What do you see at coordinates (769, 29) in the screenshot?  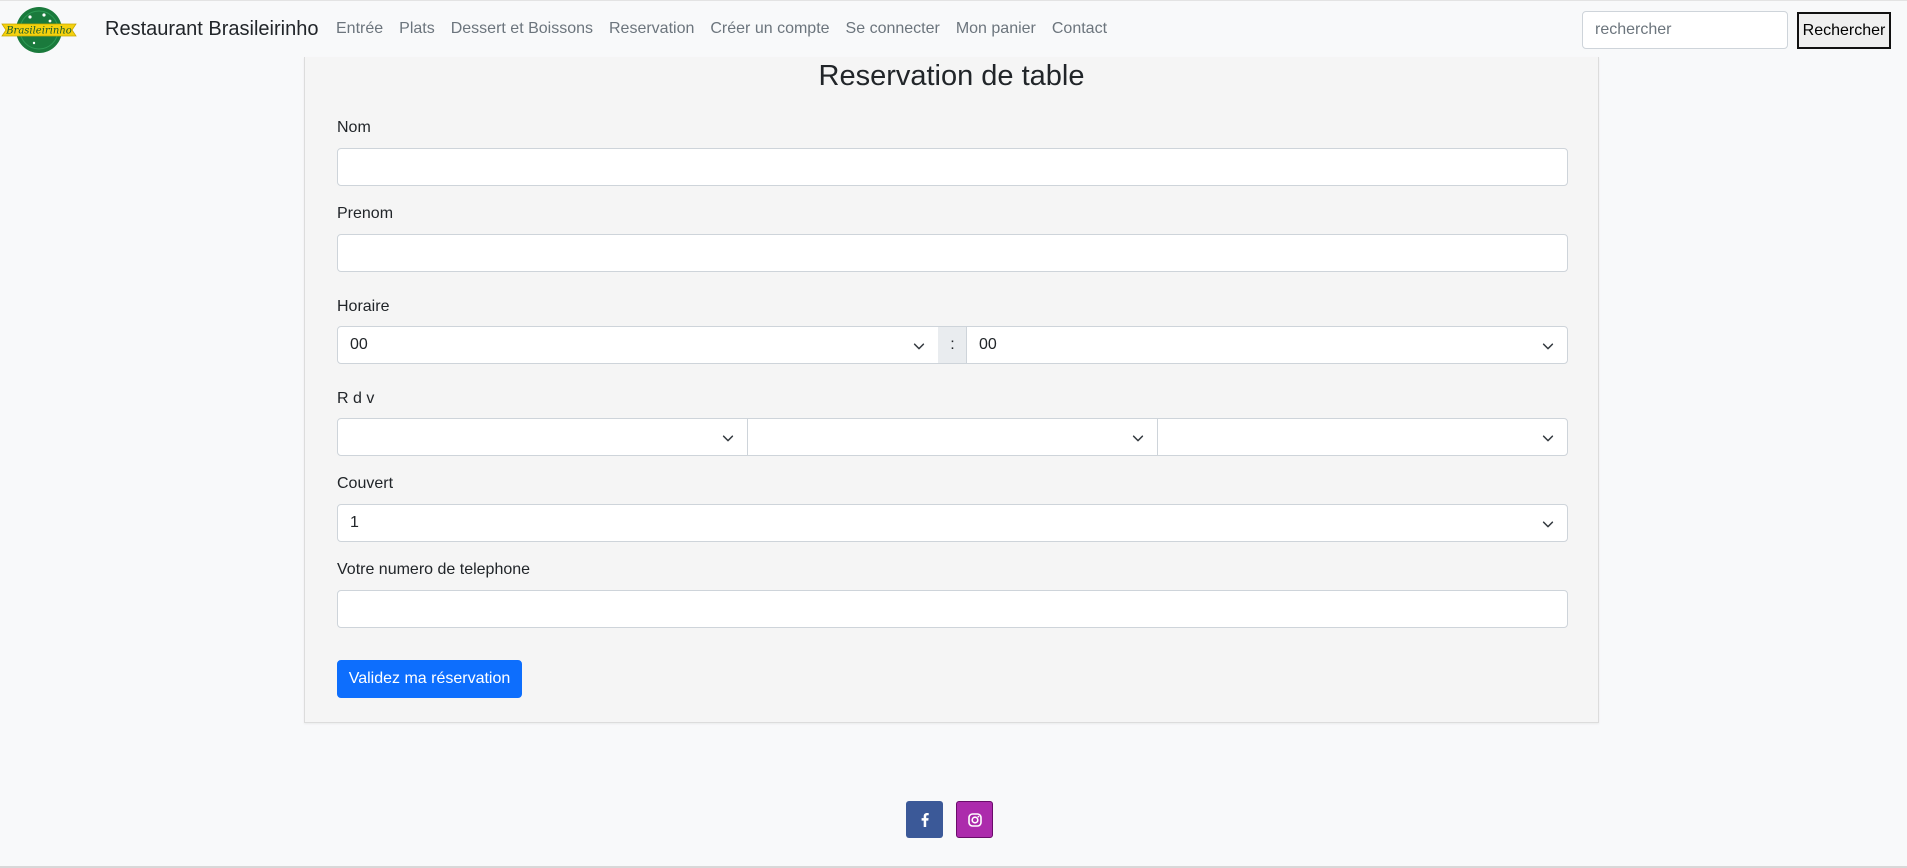 I see `nav-link-creer-compte: Créer un compte` at bounding box center [769, 29].